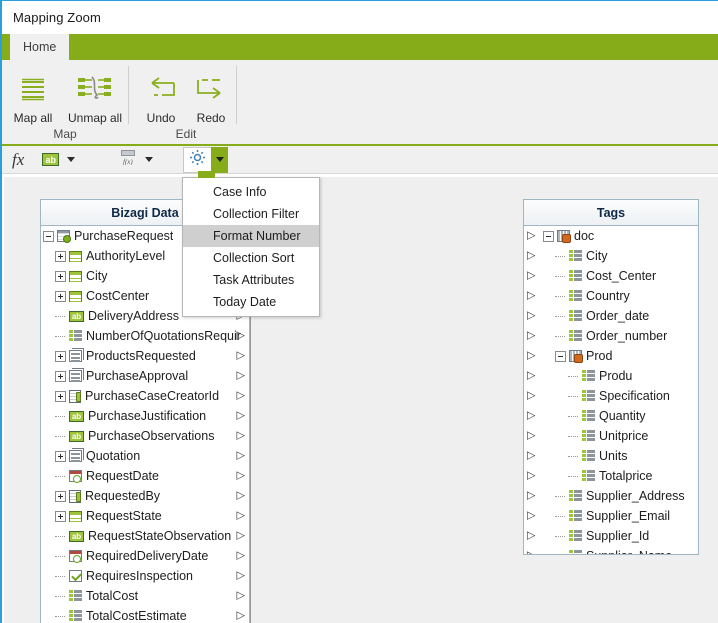 The width and height of the screenshot is (718, 623). What do you see at coordinates (611, 296) in the screenshot?
I see `tree-row: ▷ Country` at bounding box center [611, 296].